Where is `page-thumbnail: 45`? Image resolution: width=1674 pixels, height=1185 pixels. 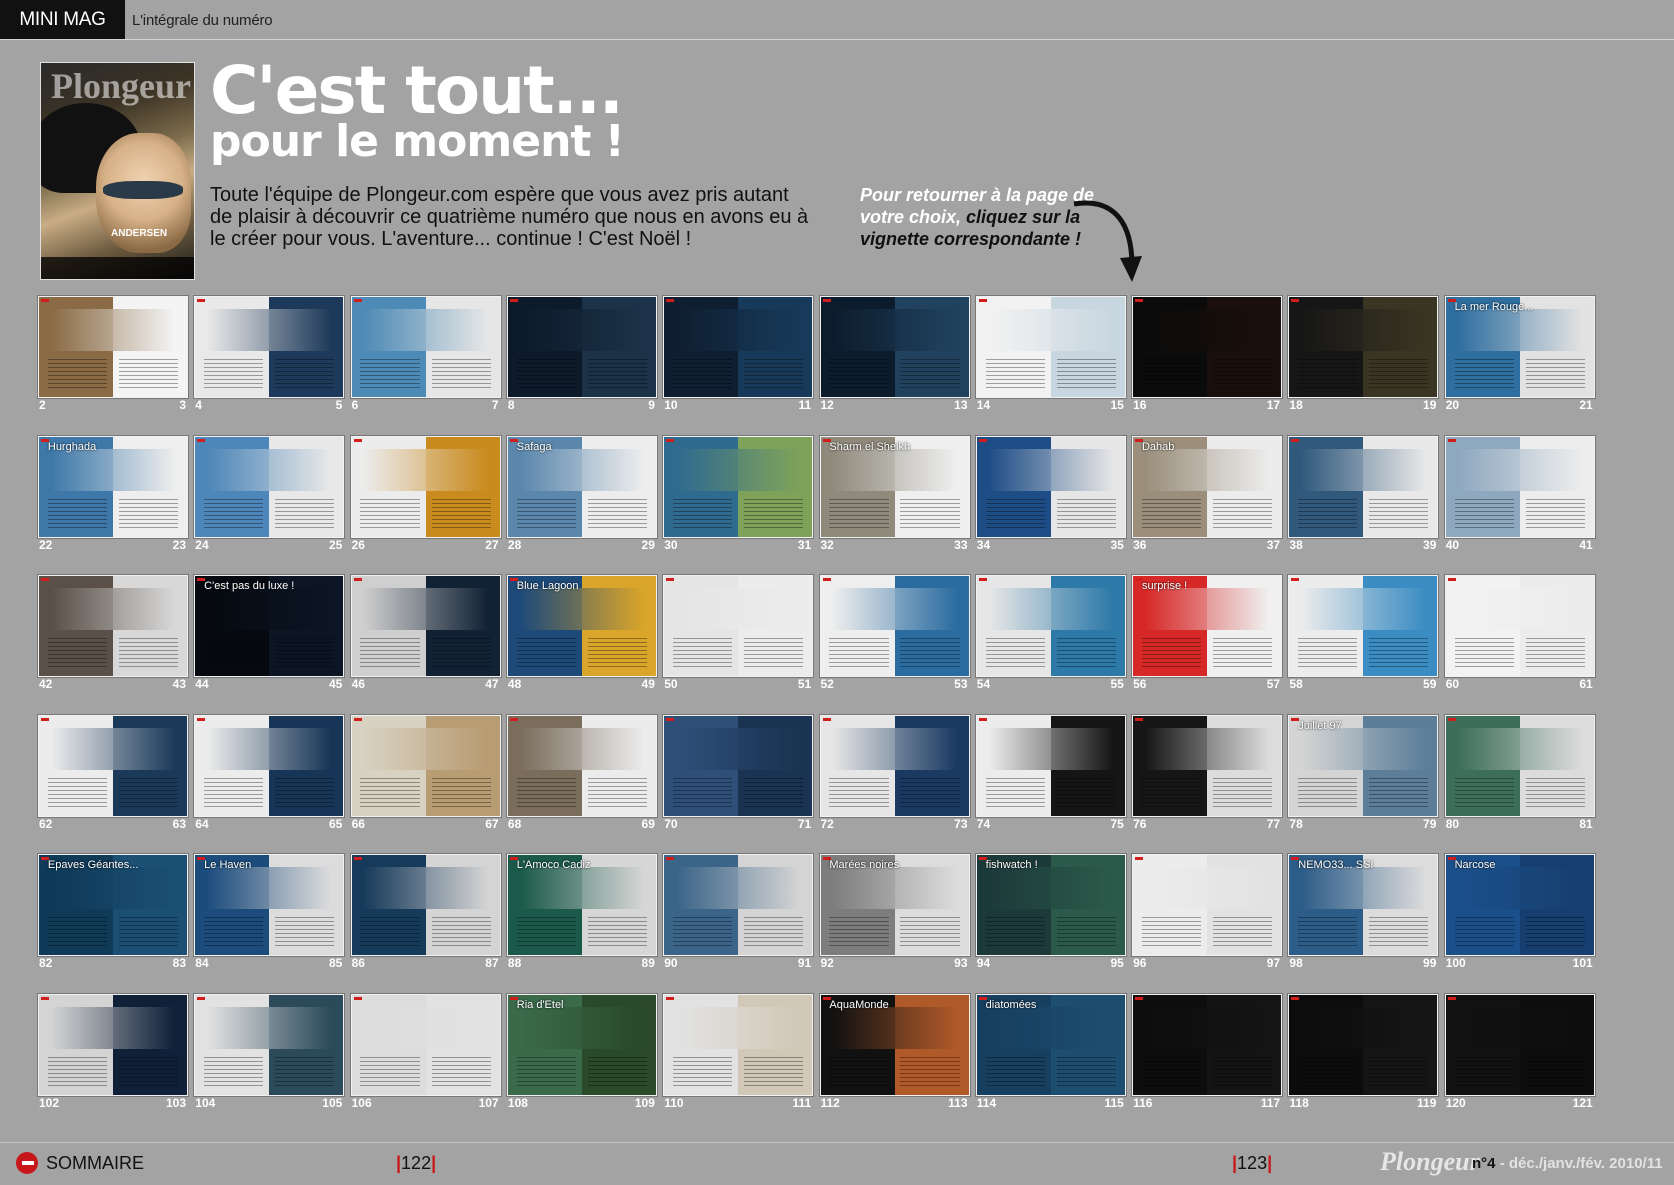
page-thumbnail: 45 is located at coordinates (269, 356).